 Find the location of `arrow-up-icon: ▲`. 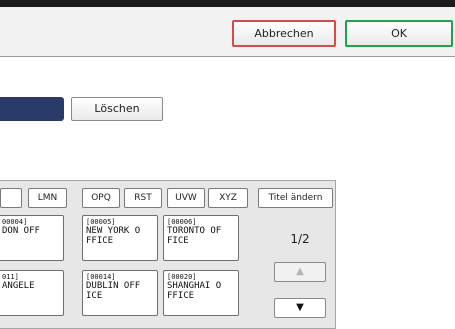

arrow-up-icon: ▲ is located at coordinates (300, 271).